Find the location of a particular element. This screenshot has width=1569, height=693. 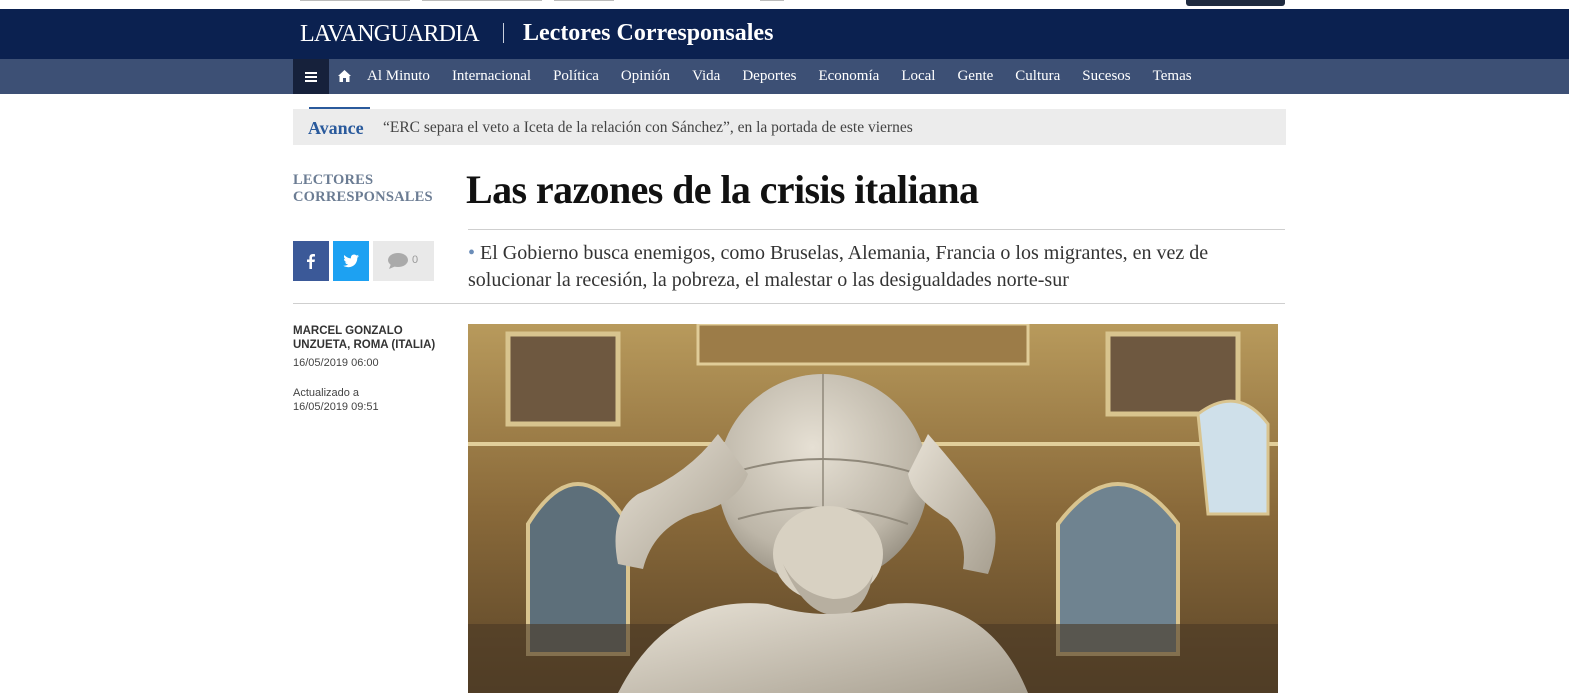

article-author: Marcel Gonzalo Unzueta, Roma (Italia) is located at coordinates (373, 338).